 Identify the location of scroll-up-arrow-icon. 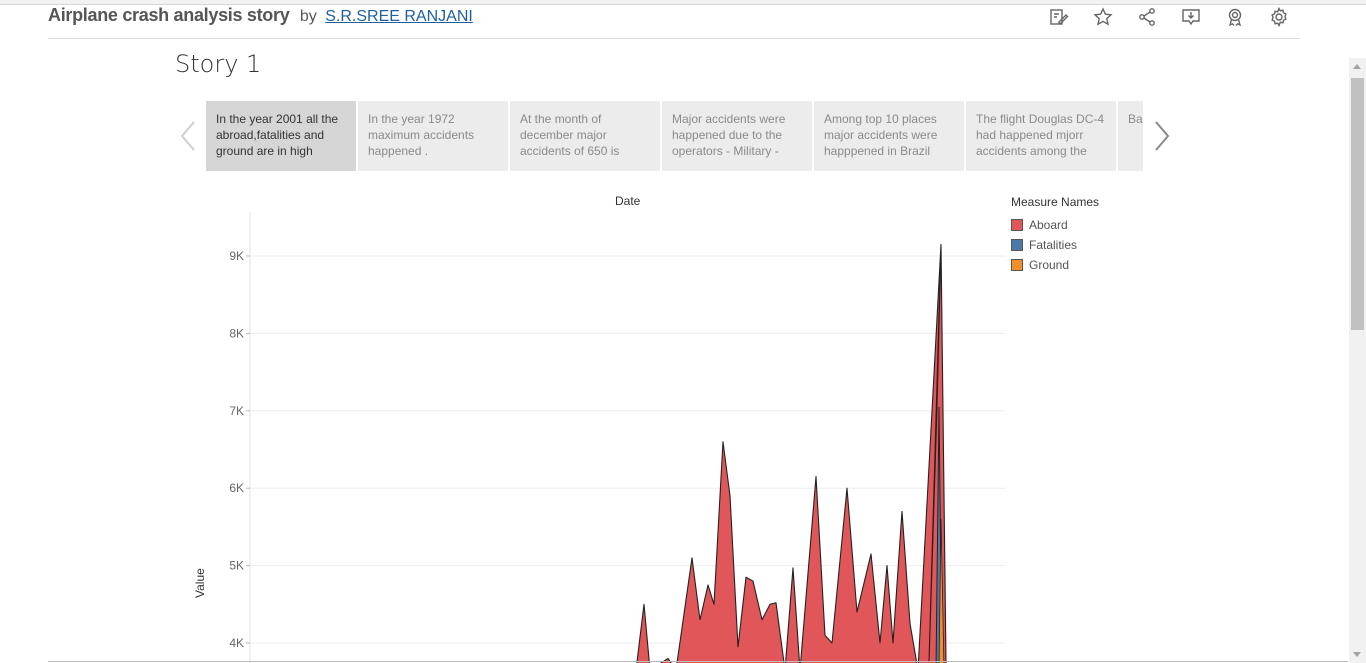
(1357, 66).